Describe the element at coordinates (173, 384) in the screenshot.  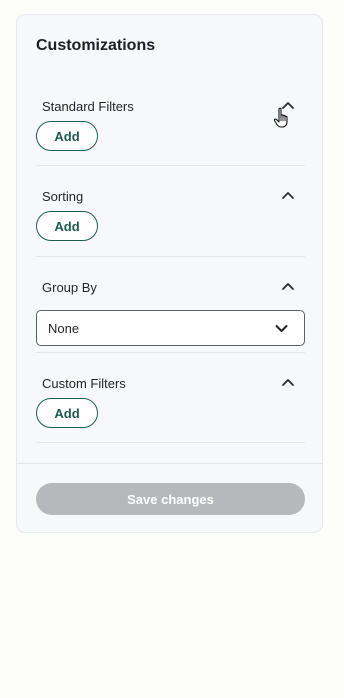
I see `section-header-custom-filters: Custom Filters` at that location.